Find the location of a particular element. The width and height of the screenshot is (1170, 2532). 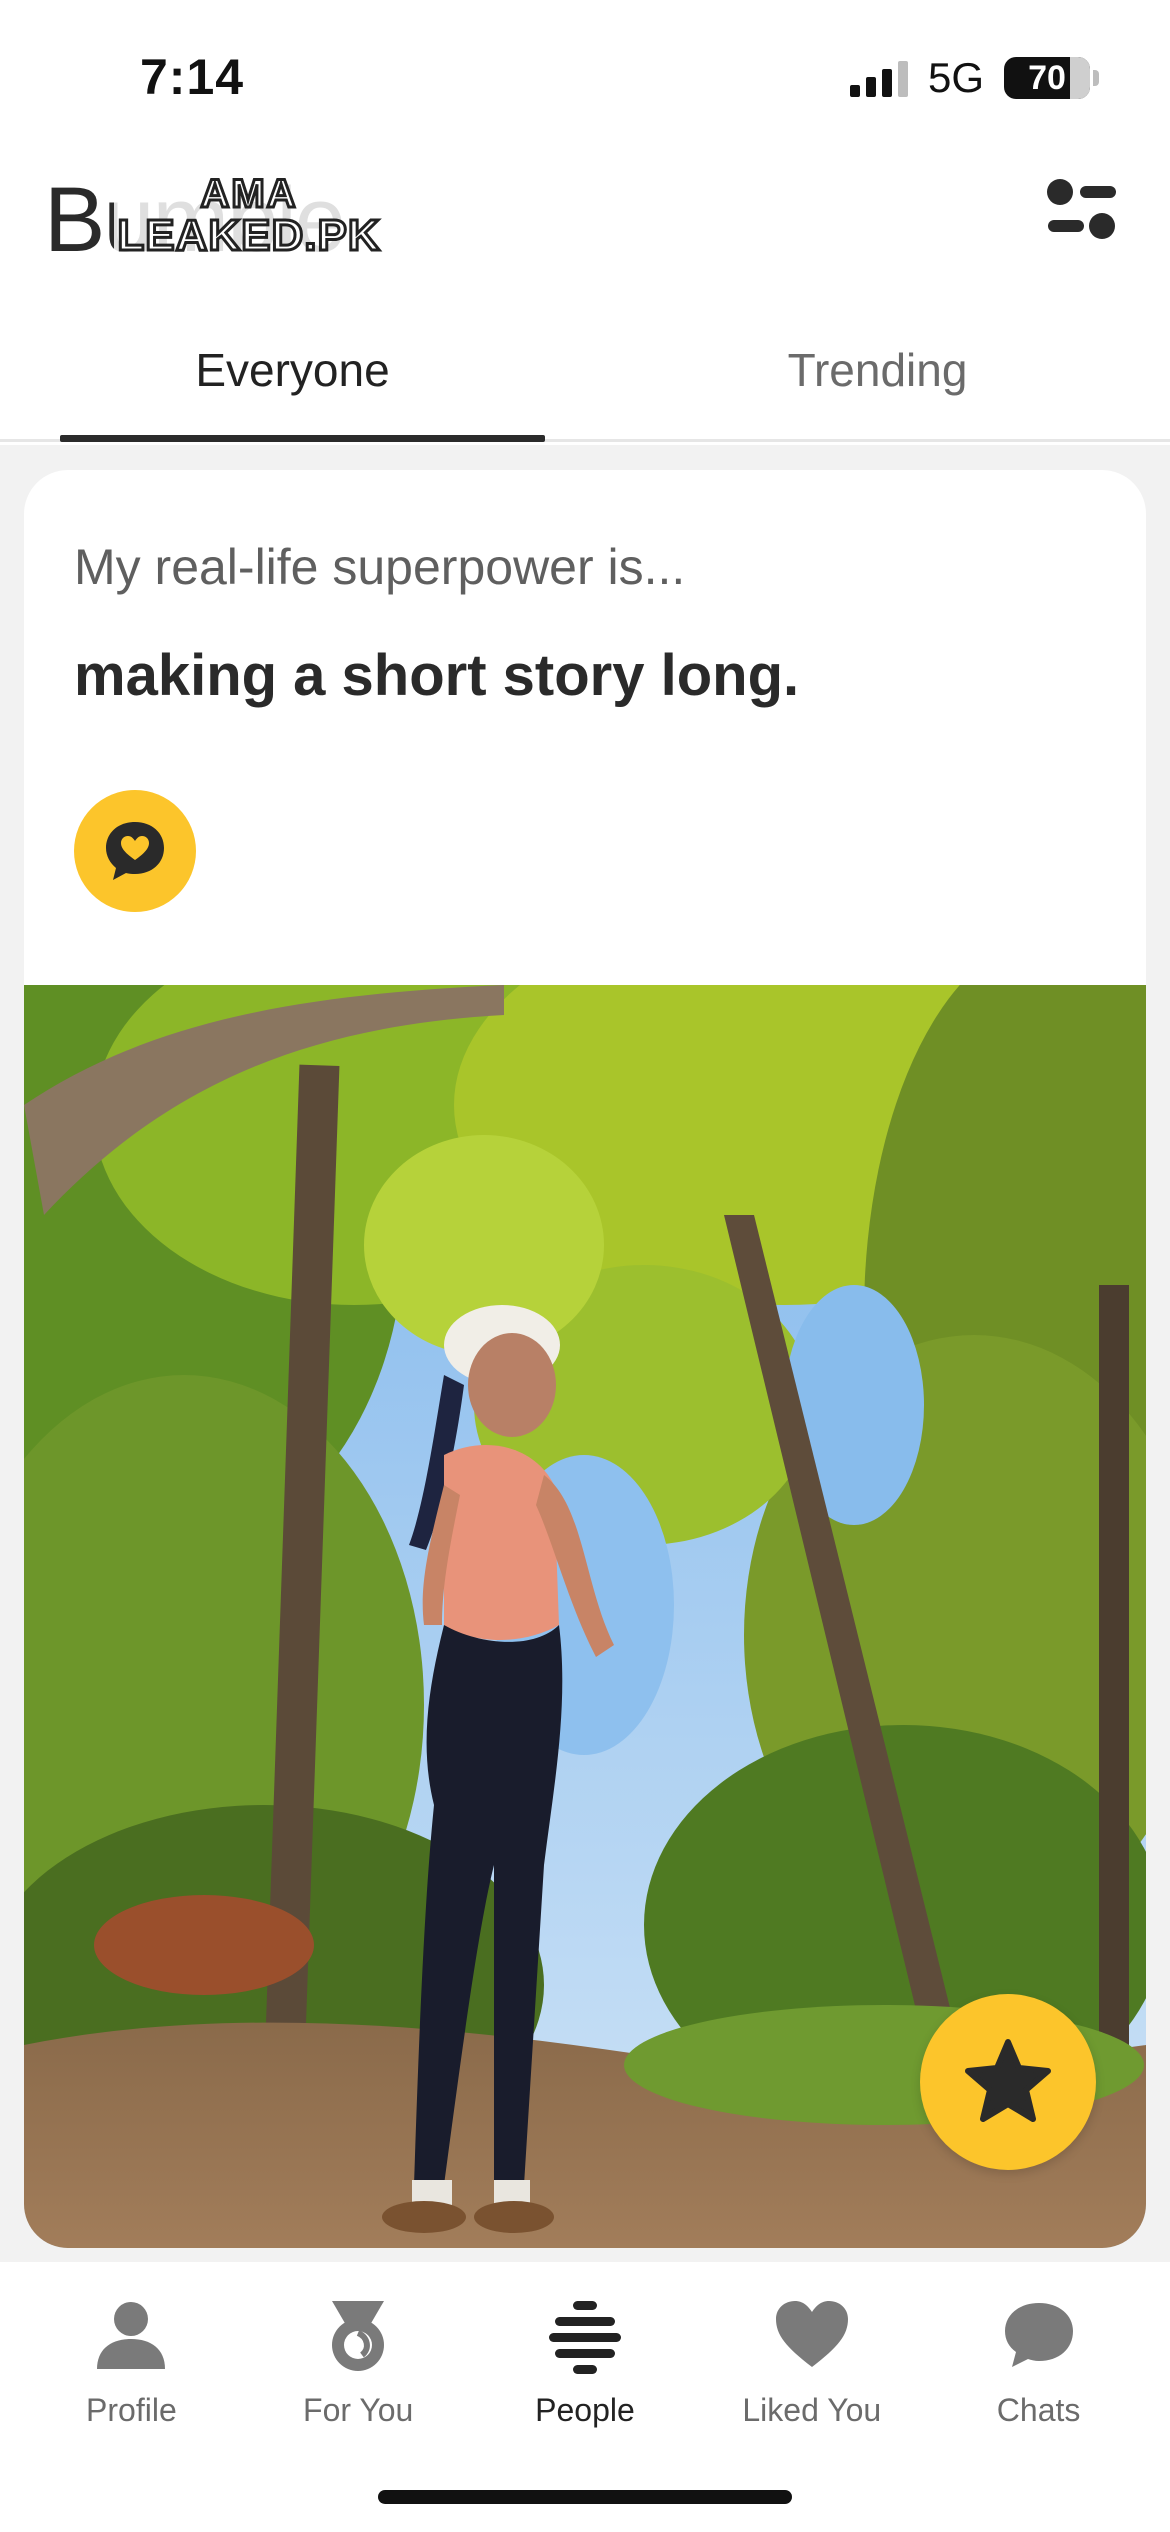

status-bar: 7:14 5G 70 is located at coordinates (585, 75).